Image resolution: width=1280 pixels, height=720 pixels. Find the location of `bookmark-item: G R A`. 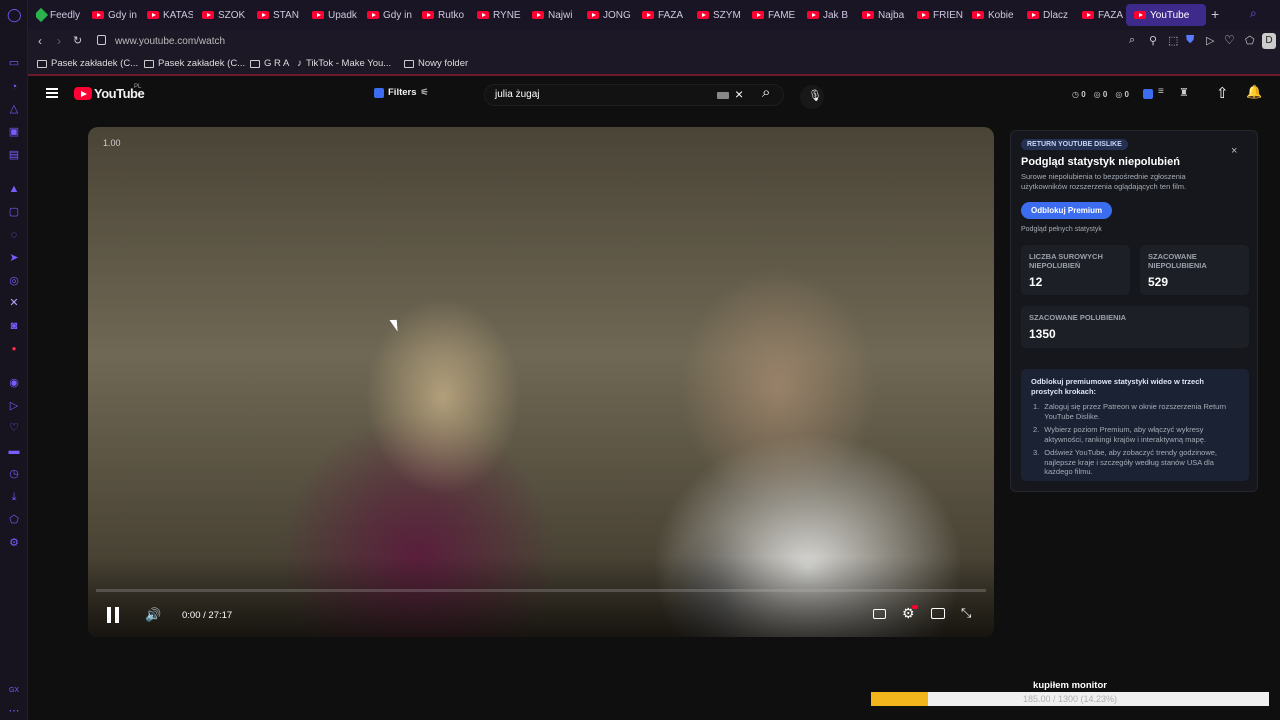

bookmark-item: G R A is located at coordinates (269, 63).